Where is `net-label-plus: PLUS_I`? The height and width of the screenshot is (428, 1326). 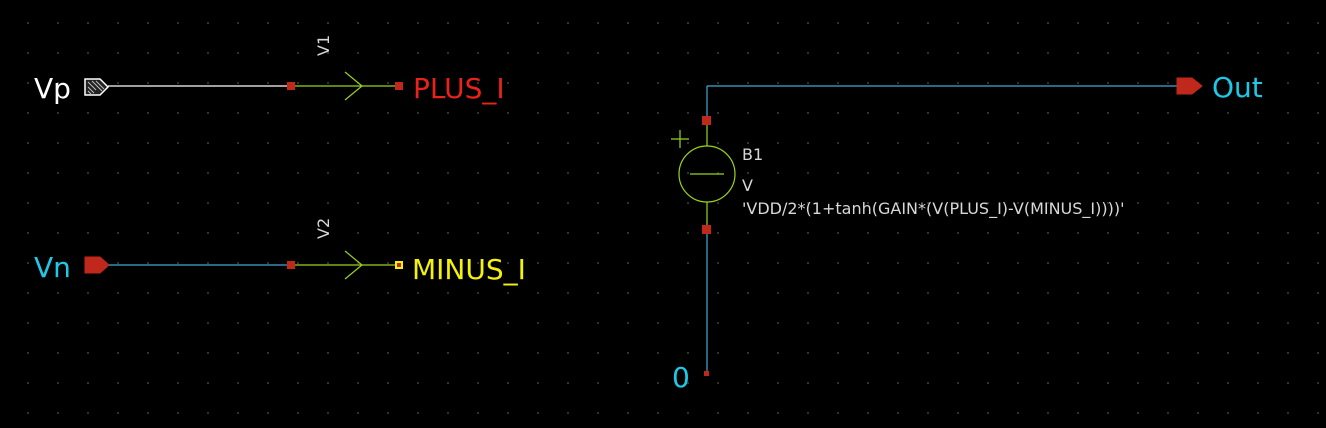
net-label-plus: PLUS_I is located at coordinates (459, 88).